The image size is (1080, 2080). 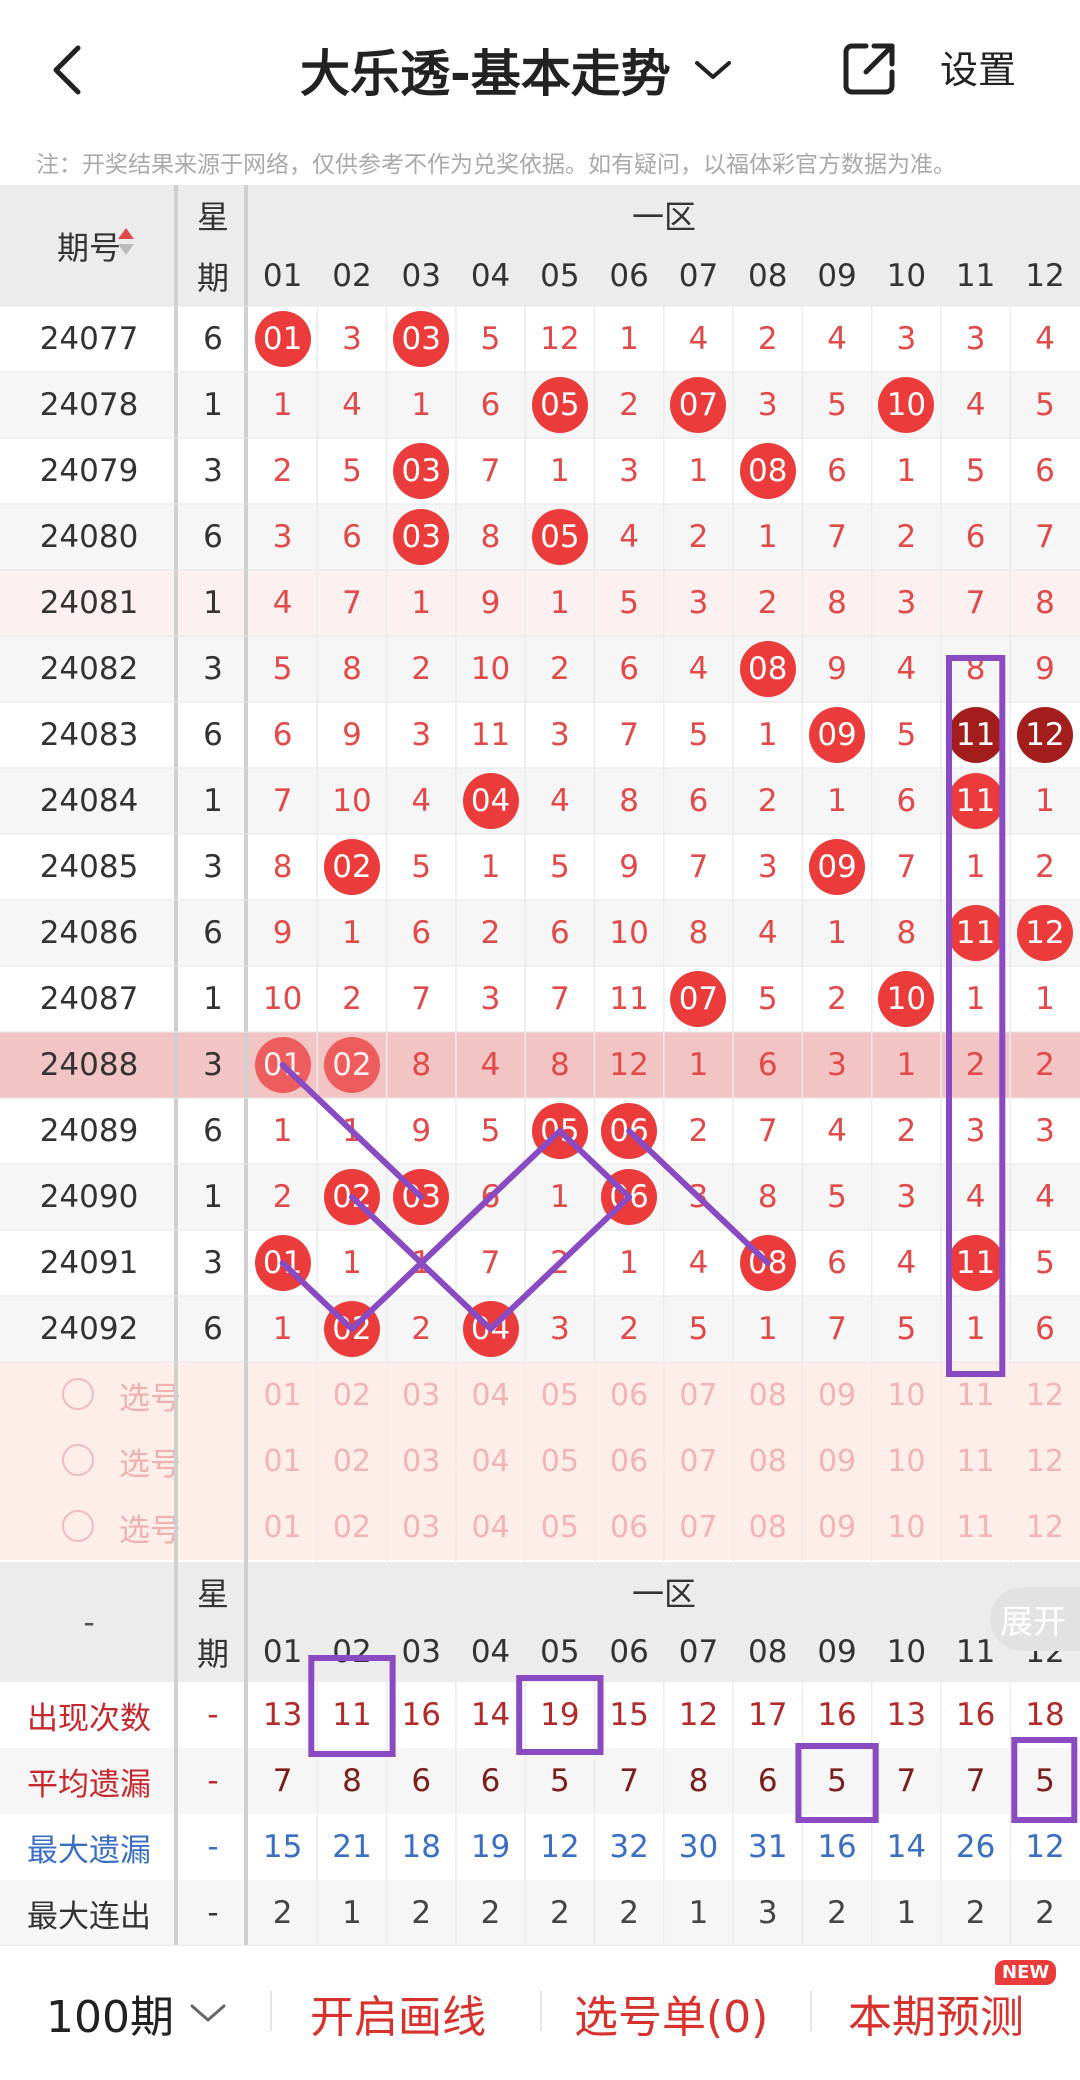 I want to click on winning-number-ball: 05, so click(x=559, y=537).